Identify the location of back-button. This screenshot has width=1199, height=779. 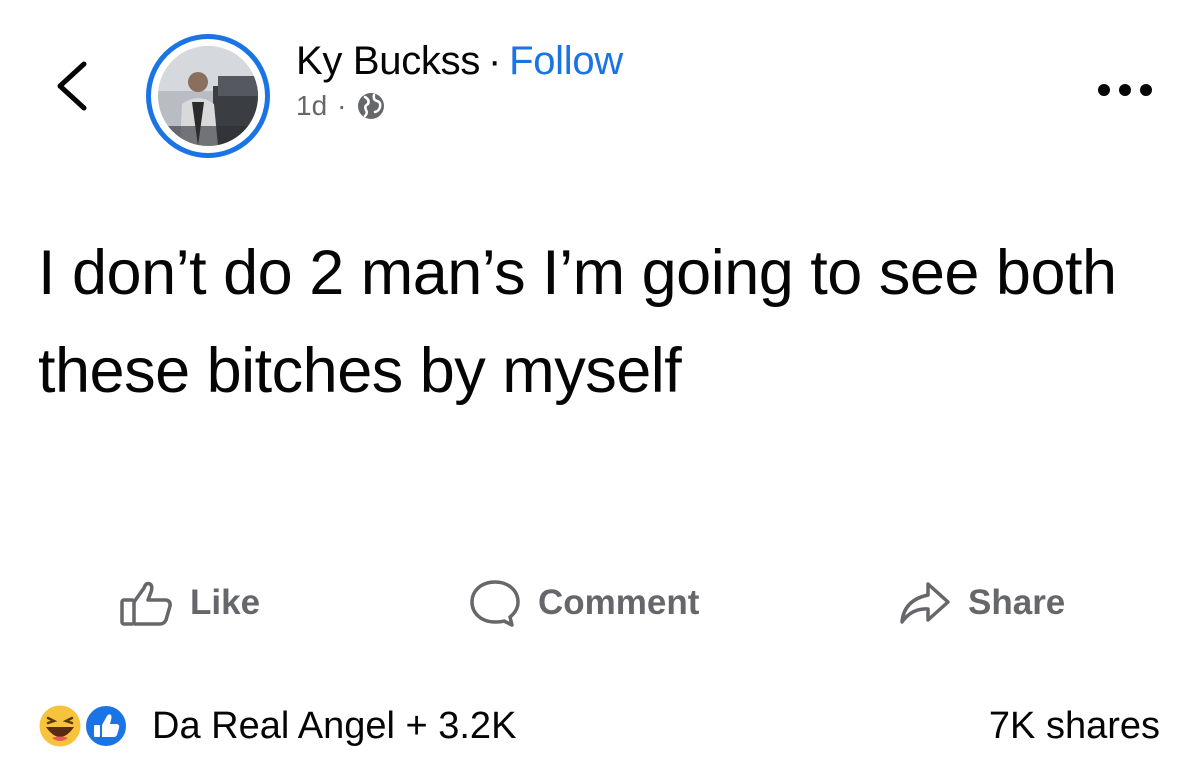
(72, 86).